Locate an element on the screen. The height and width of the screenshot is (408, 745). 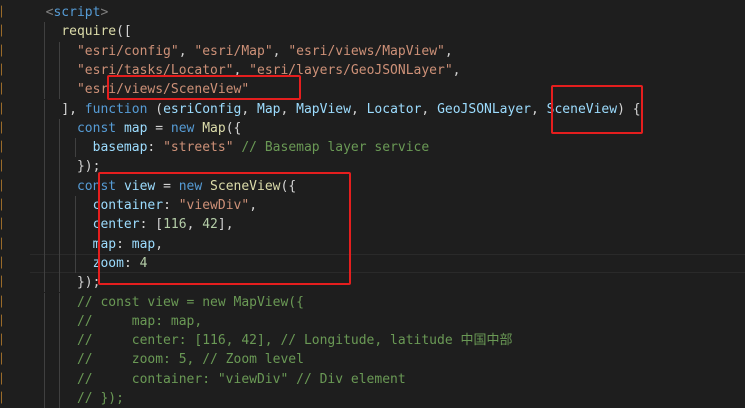
highlight-box-import is located at coordinates (204, 87).